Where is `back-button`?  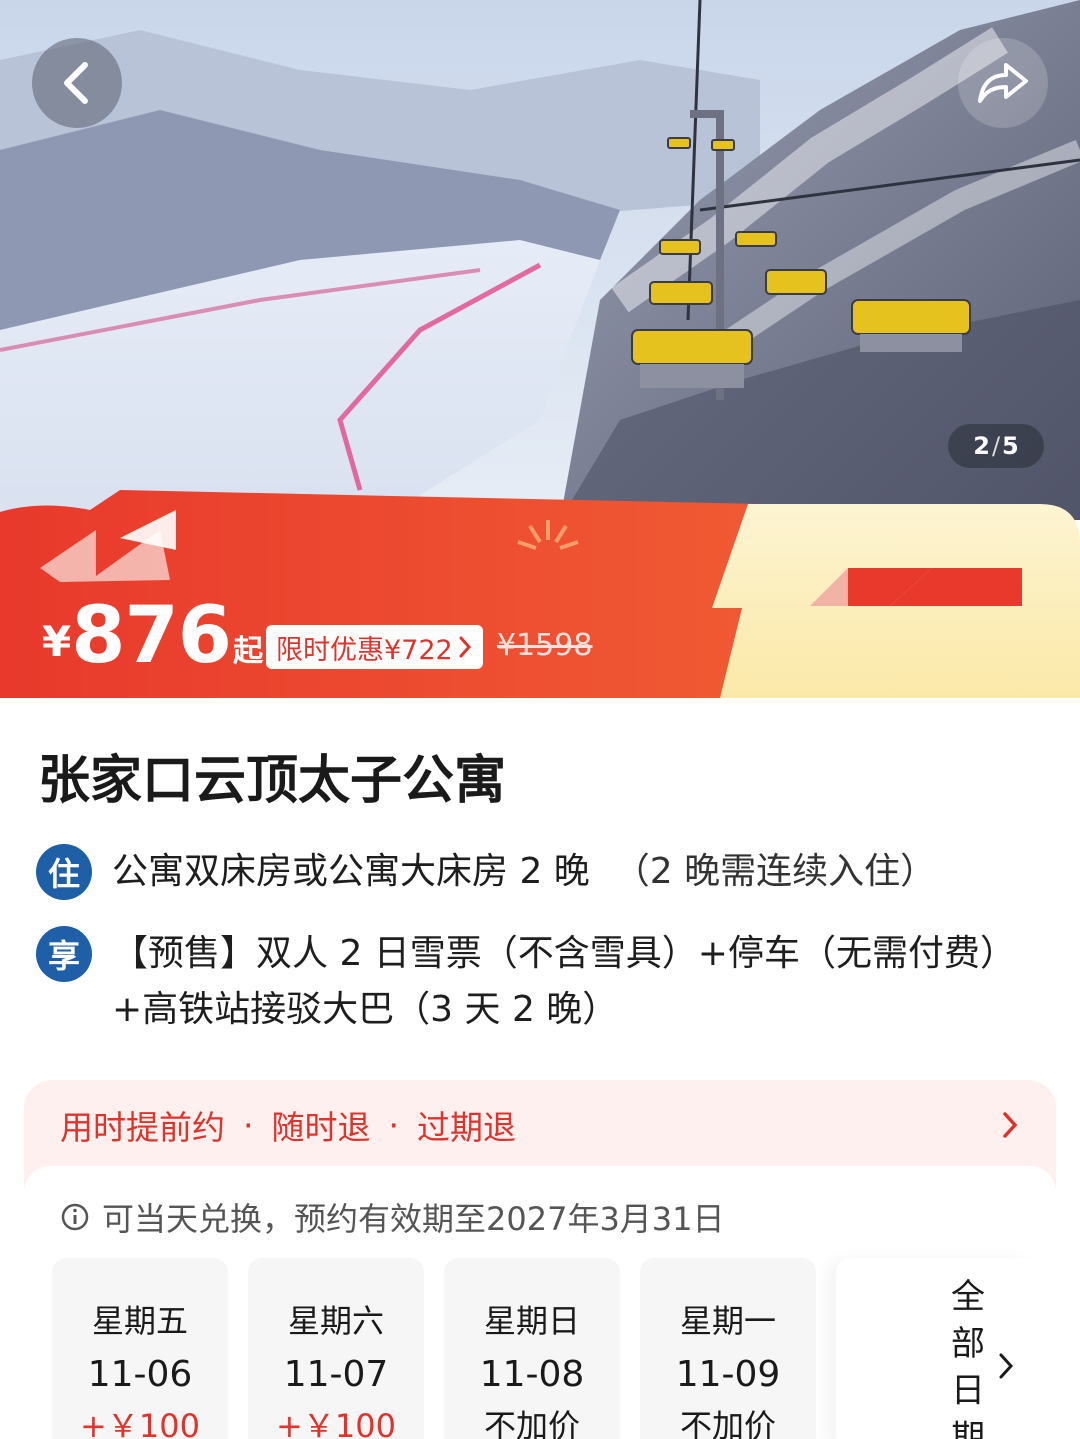 back-button is located at coordinates (77, 83).